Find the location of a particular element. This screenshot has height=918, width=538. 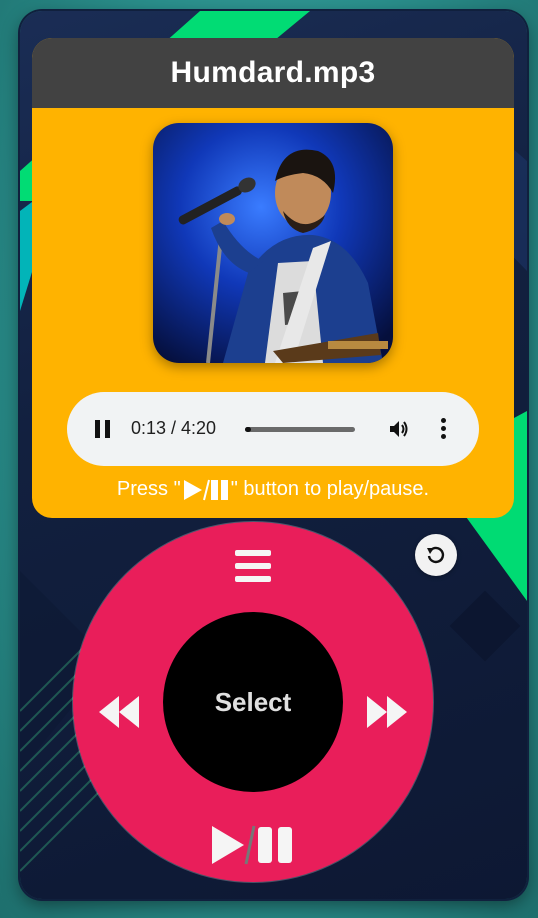

menu-icon is located at coordinates (253, 568).